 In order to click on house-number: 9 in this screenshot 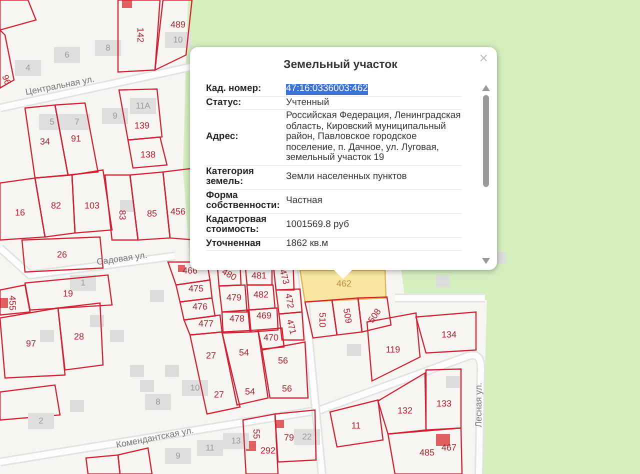, I will do `click(115, 115)`.